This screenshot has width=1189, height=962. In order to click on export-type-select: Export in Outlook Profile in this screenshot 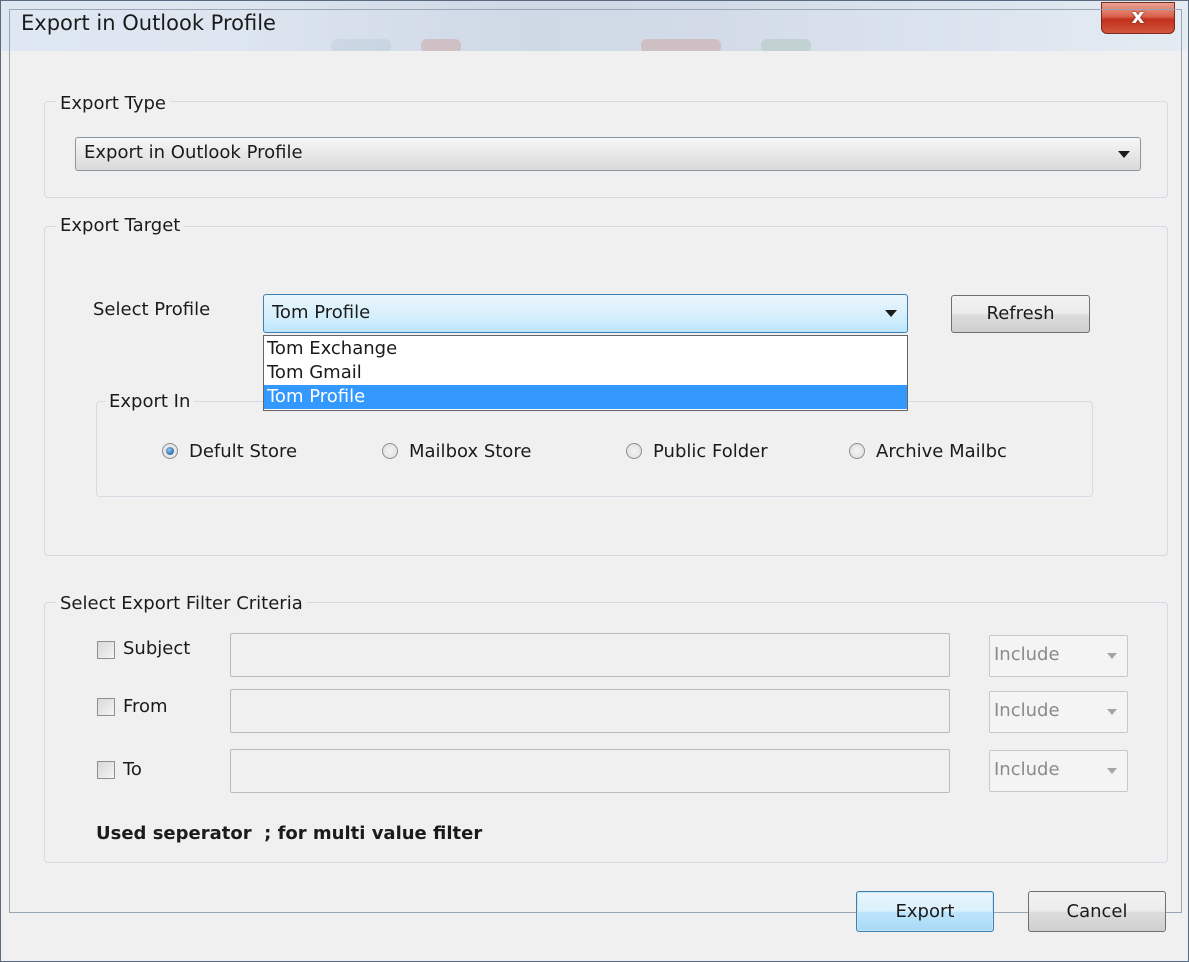, I will do `click(608, 154)`.